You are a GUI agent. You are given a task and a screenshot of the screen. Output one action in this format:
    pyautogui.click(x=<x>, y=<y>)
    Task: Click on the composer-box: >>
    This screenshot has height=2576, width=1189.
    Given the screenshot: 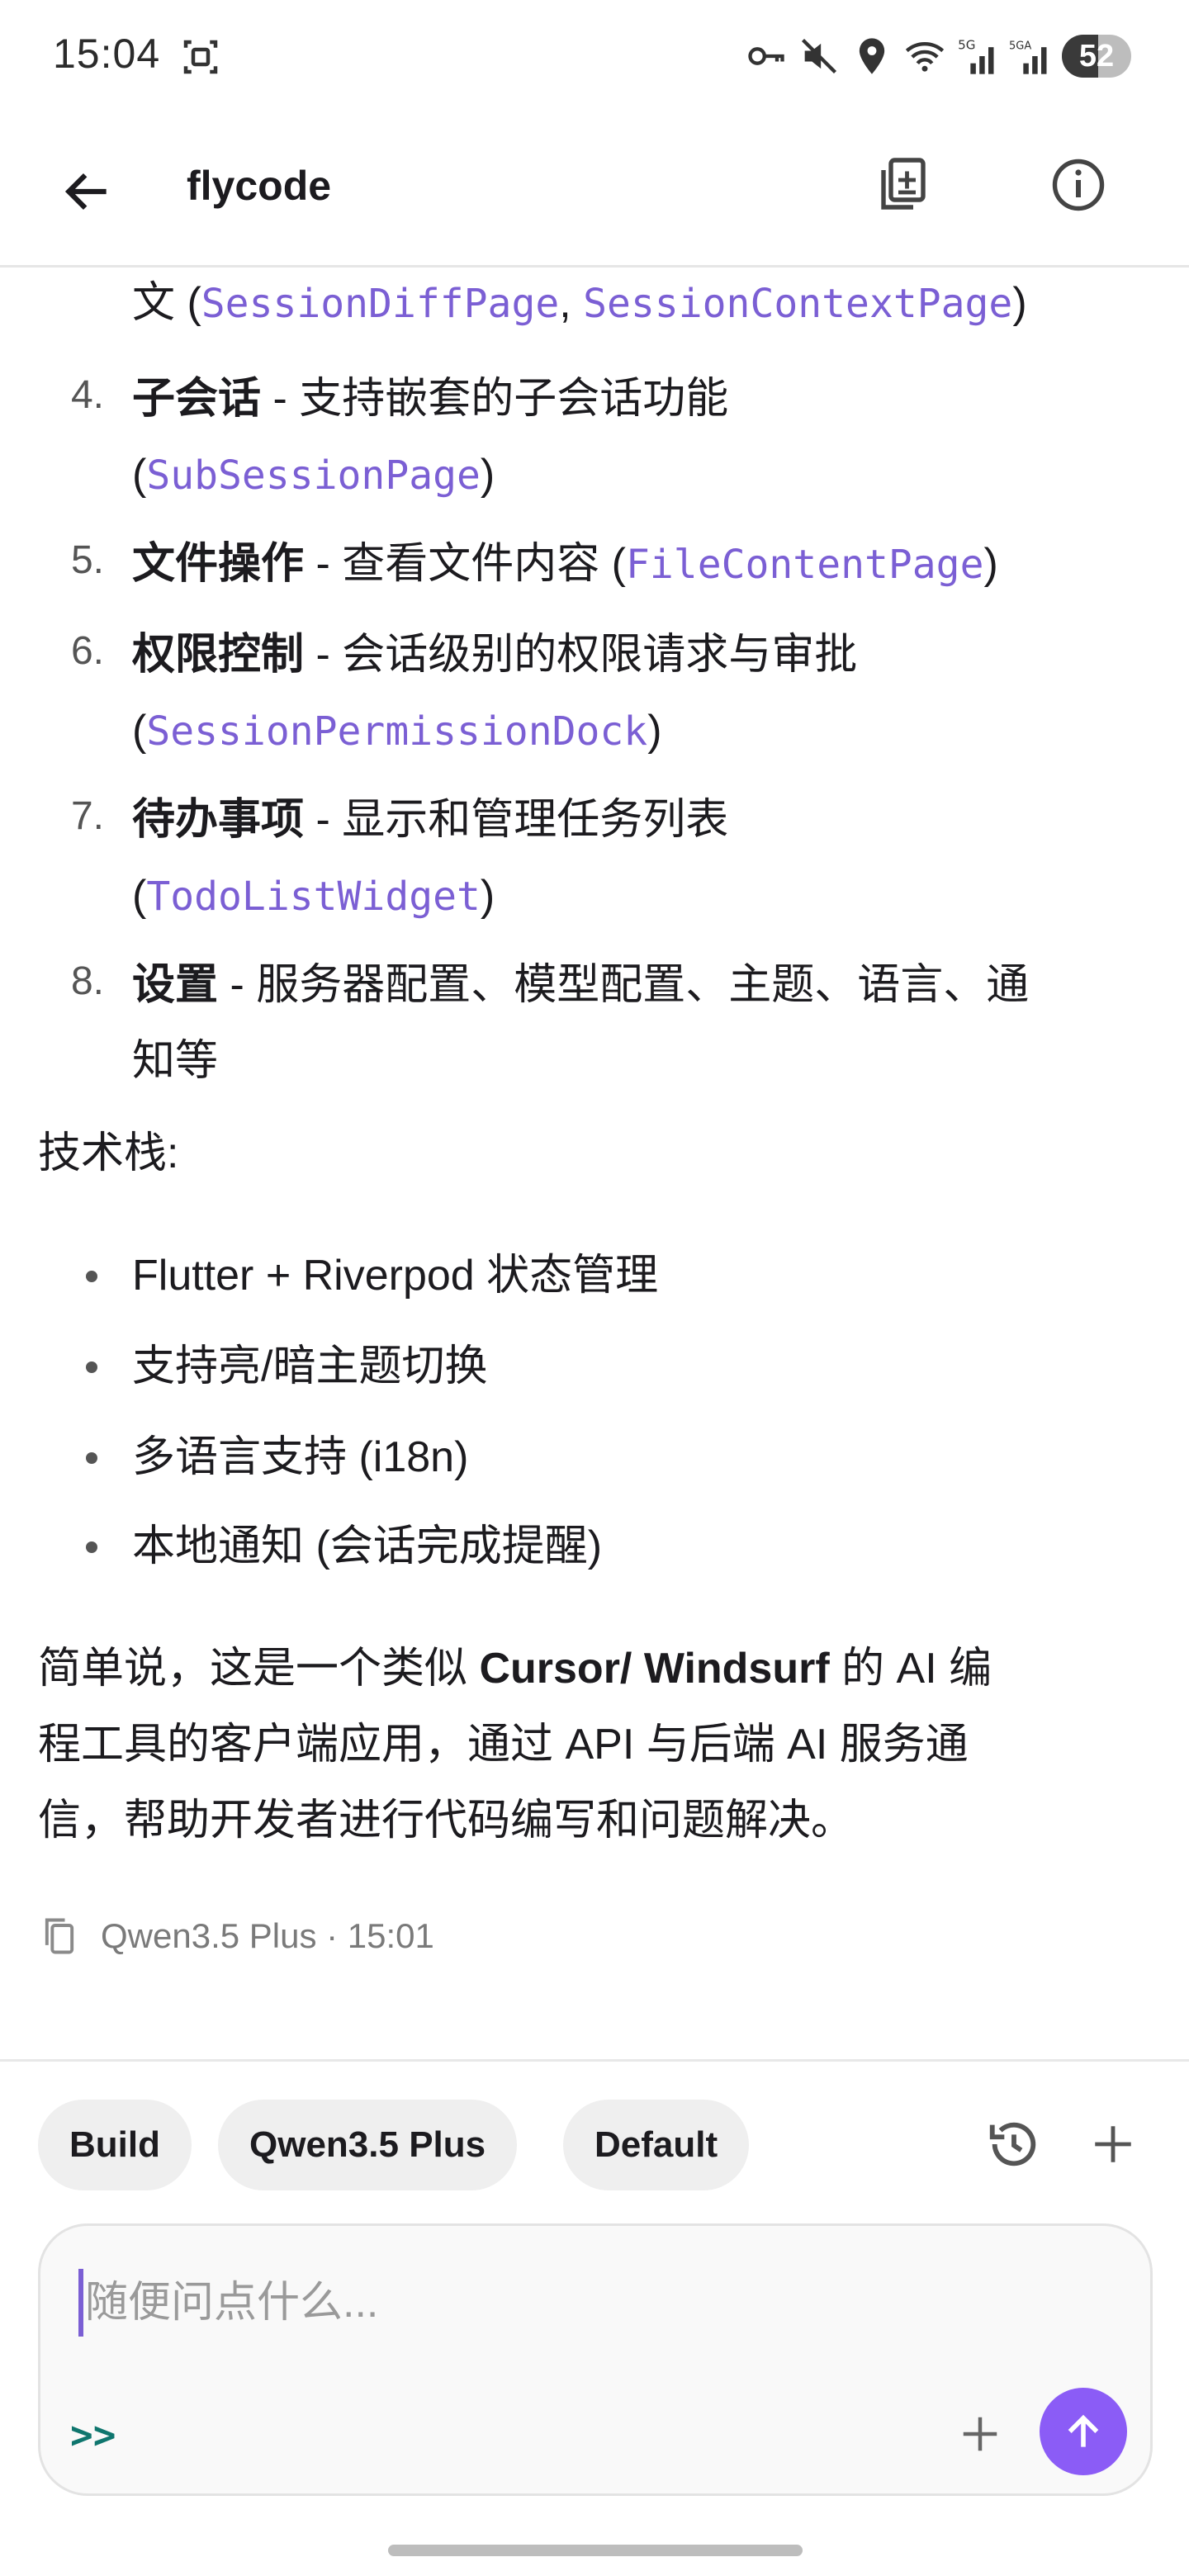 What is the action you would take?
    pyautogui.click(x=595, y=2359)
    